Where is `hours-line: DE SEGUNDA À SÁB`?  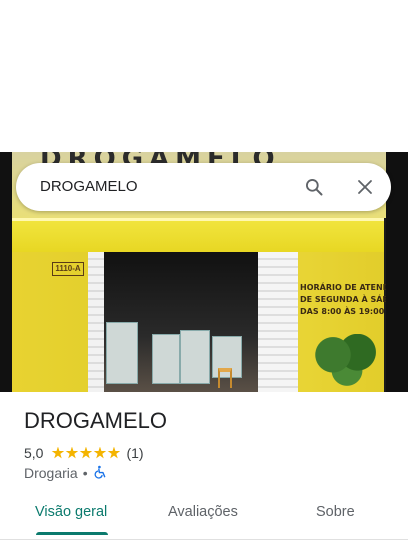
hours-line: DE SEGUNDA À SÁB is located at coordinates (344, 299).